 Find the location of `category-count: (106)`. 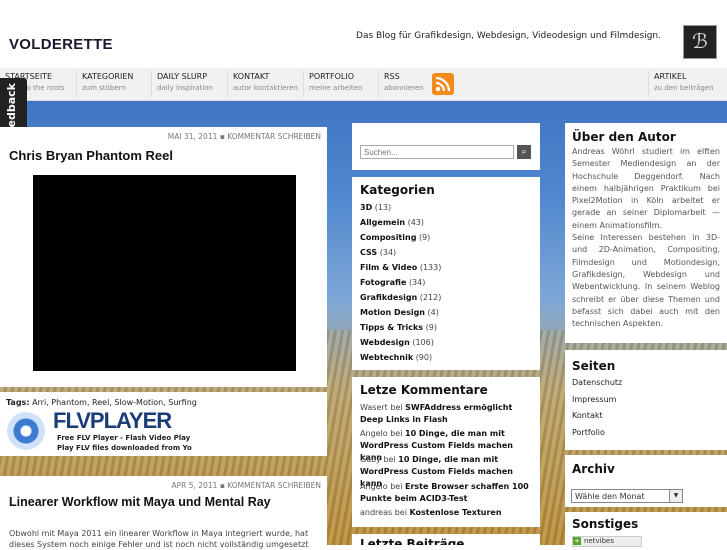

category-count: (106) is located at coordinates (423, 342).